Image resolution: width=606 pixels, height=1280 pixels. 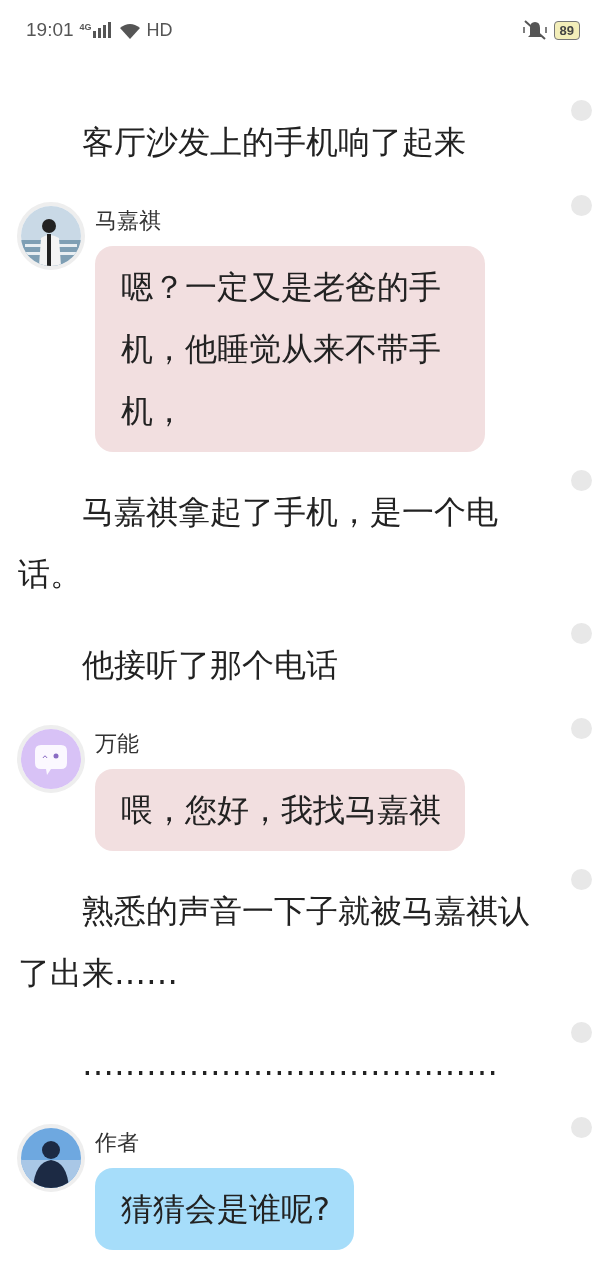 What do you see at coordinates (117, 744) in the screenshot?
I see `speaker-name: 万能` at bounding box center [117, 744].